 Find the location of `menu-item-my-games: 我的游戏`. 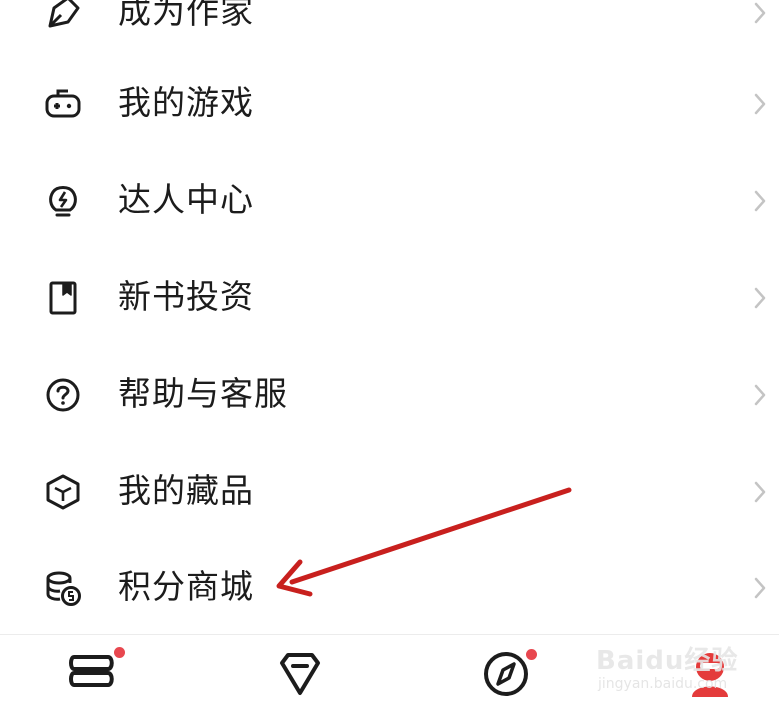

menu-item-my-games: 我的游戏 is located at coordinates (389, 103).